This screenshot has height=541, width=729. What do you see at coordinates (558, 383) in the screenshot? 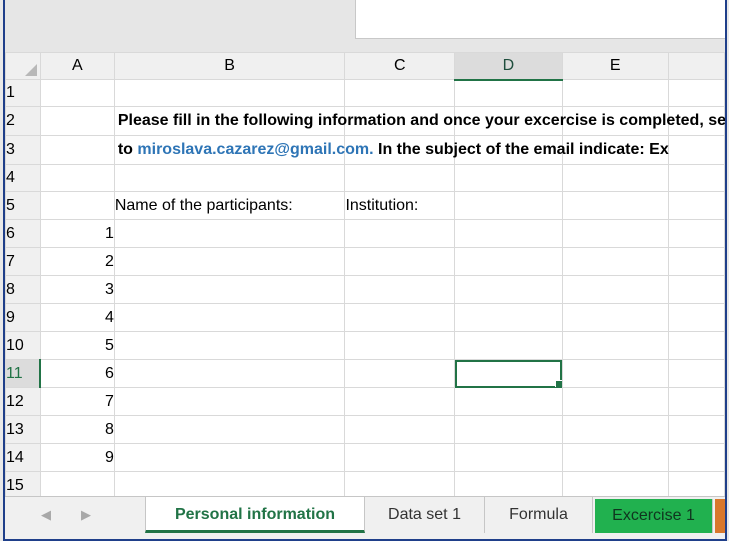
I see `fill-handle` at bounding box center [558, 383].